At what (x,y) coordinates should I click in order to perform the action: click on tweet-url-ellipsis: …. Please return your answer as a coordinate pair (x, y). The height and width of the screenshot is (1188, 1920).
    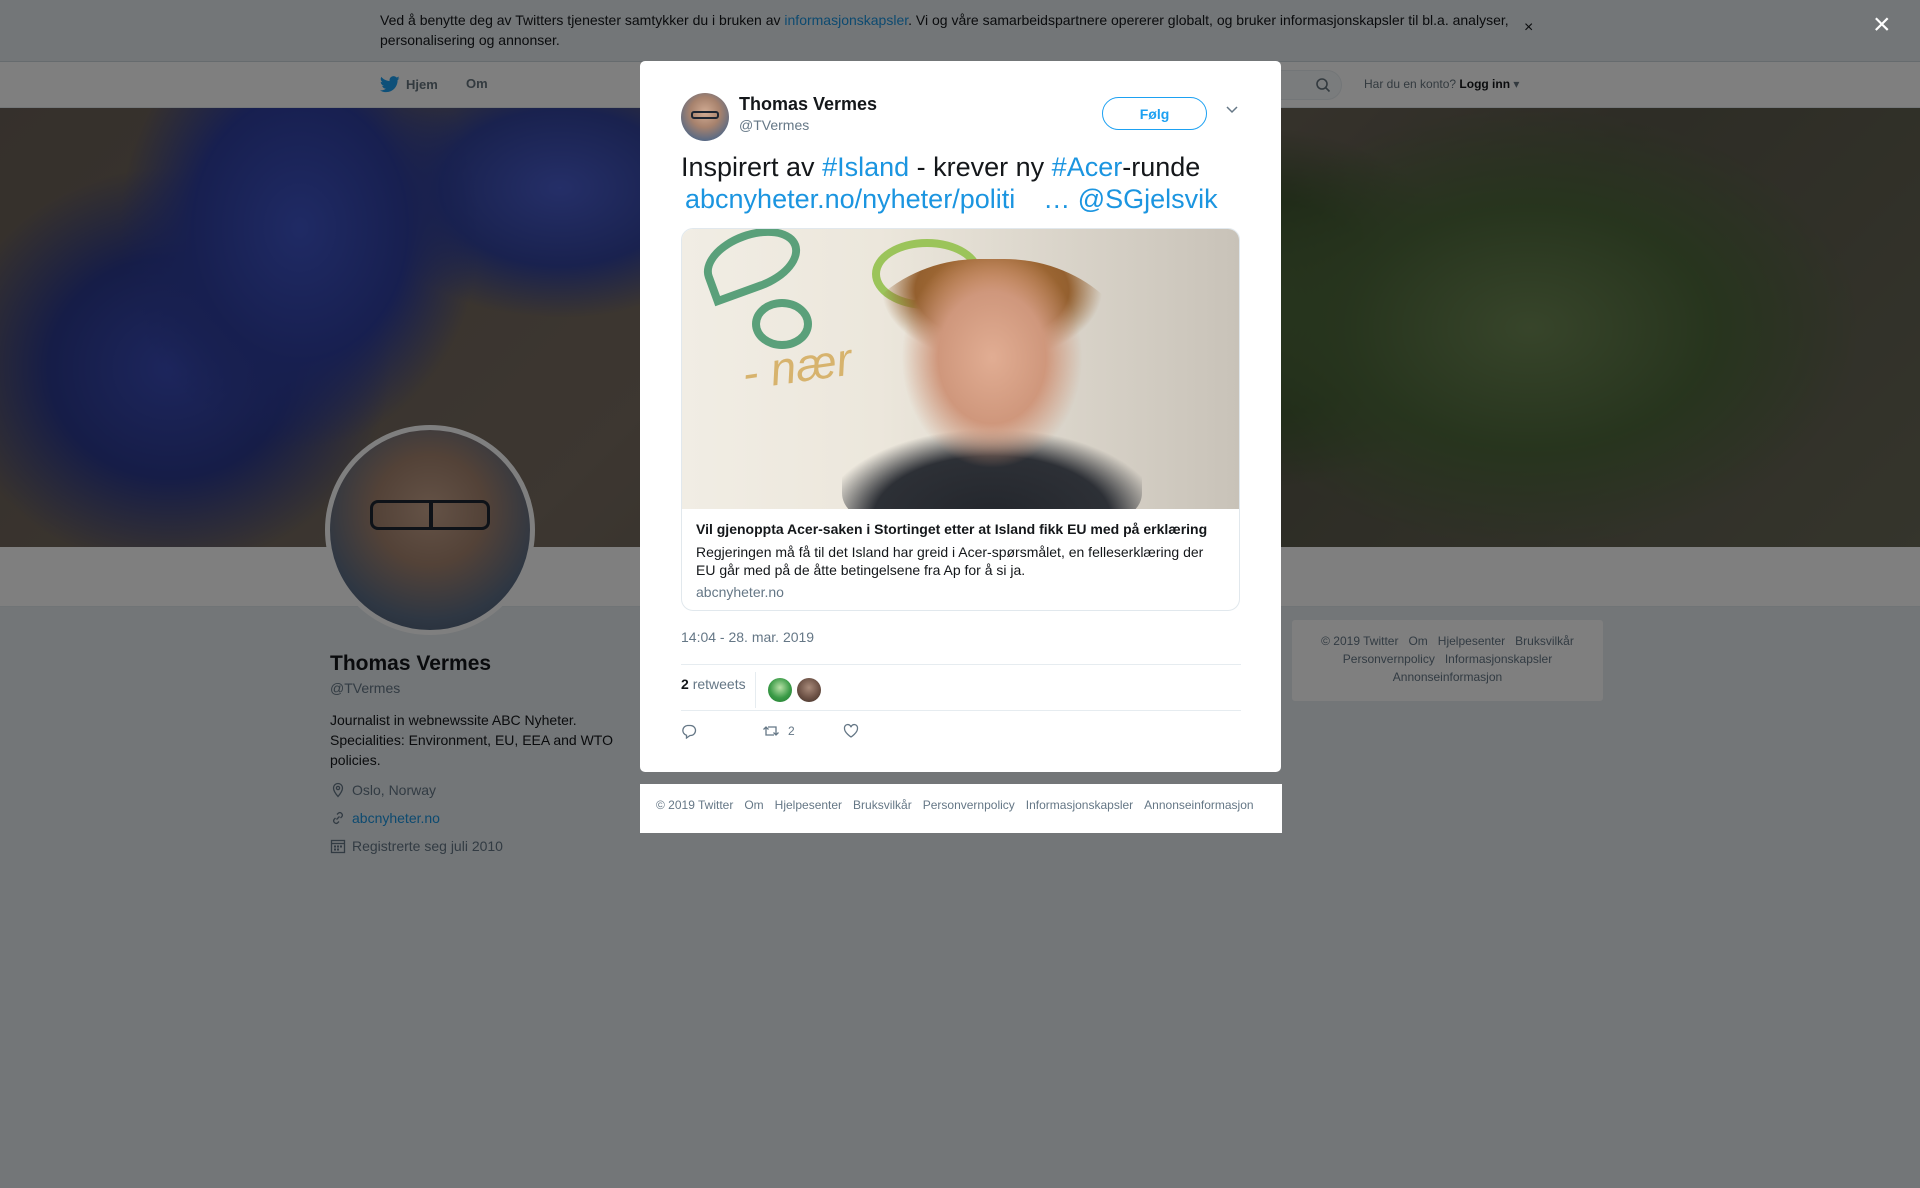
    Looking at the image, I should click on (1057, 199).